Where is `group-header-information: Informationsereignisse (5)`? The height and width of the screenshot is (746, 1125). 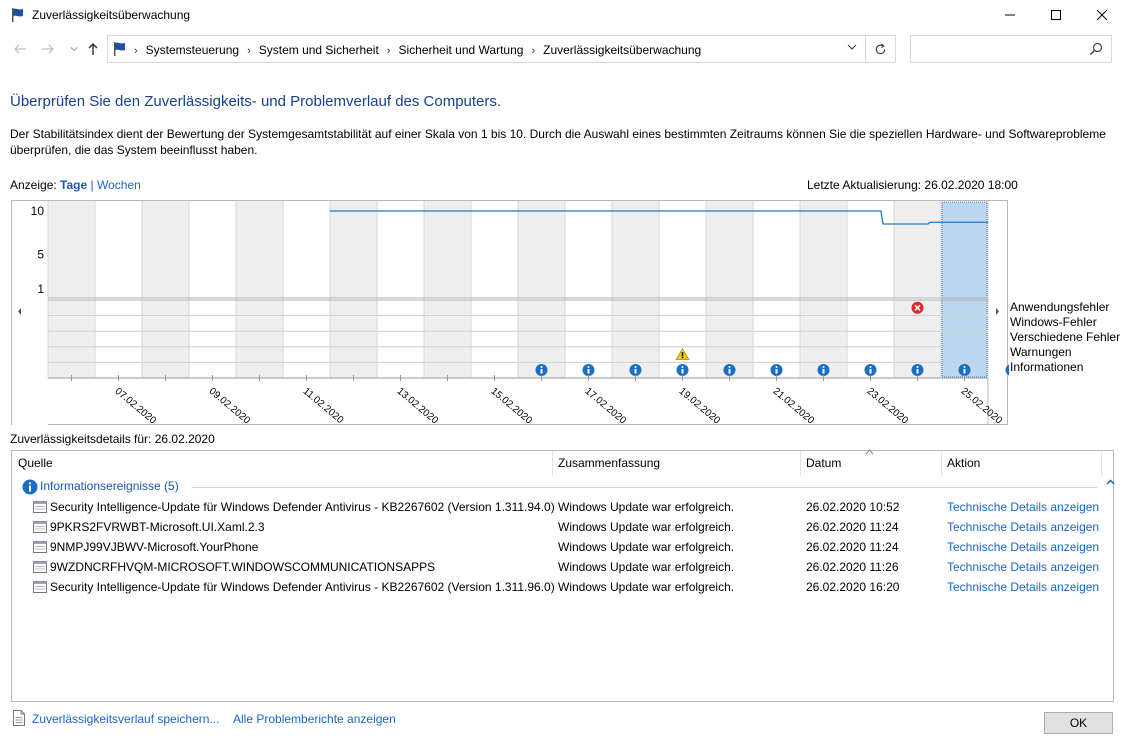 group-header-information: Informationsereignisse (5) is located at coordinates (568, 487).